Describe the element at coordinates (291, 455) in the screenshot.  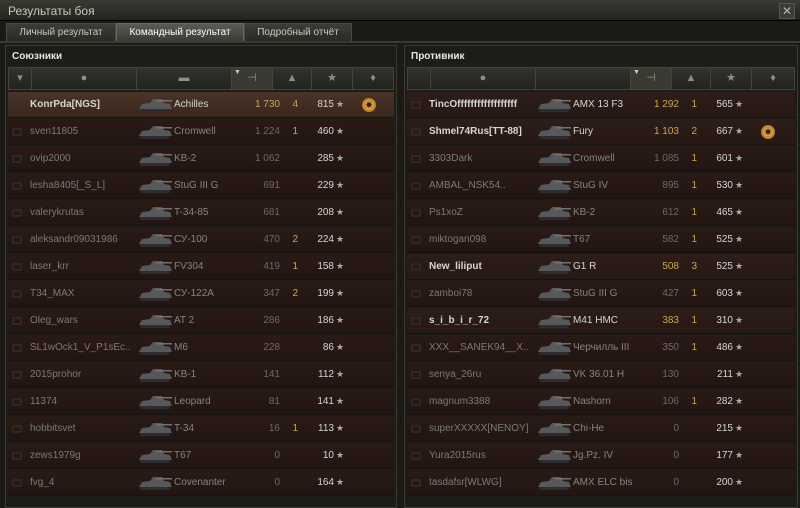
I see `kills-value` at that location.